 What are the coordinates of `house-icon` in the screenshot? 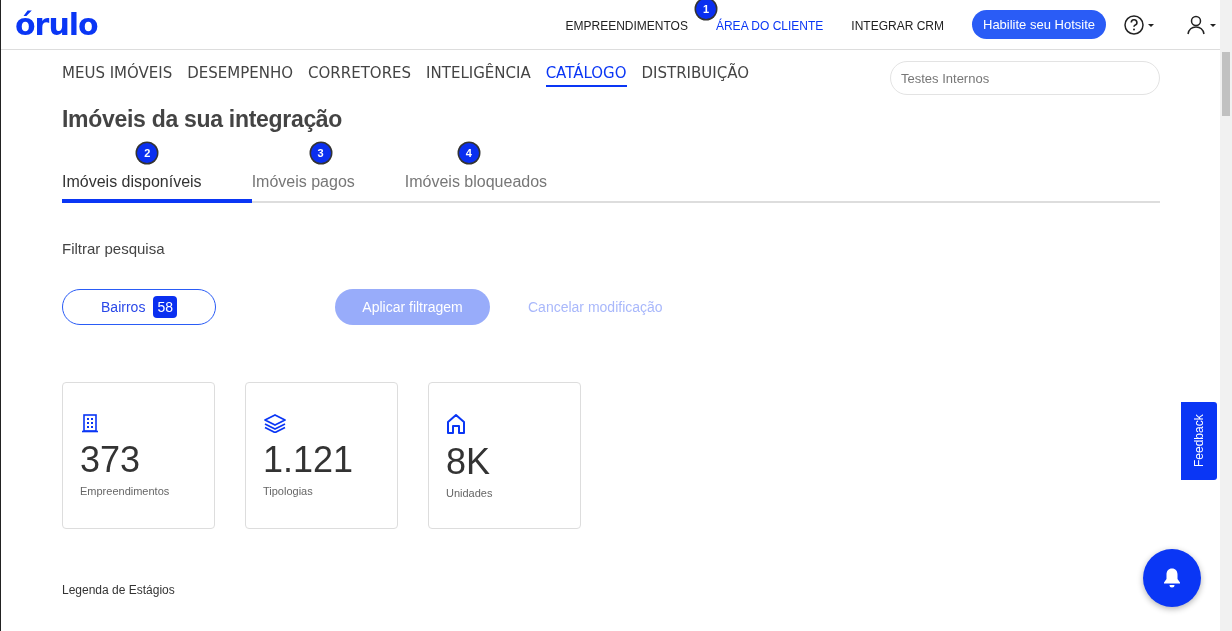 It's located at (456, 424).